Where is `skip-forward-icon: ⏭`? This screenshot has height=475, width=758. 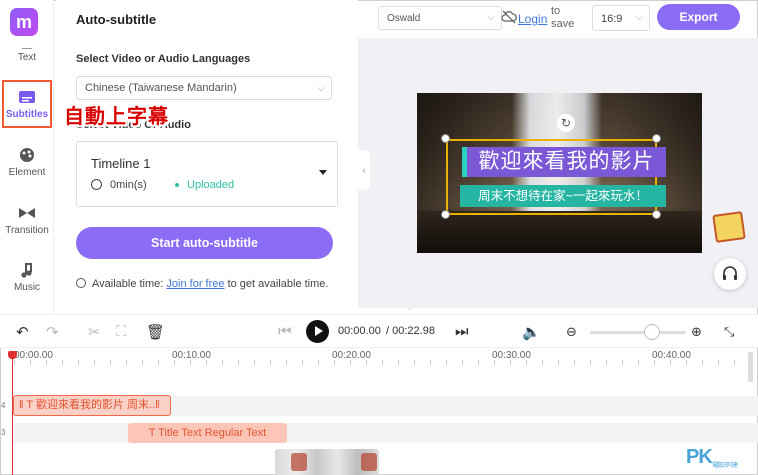 skip-forward-icon: ⏭ is located at coordinates (462, 331).